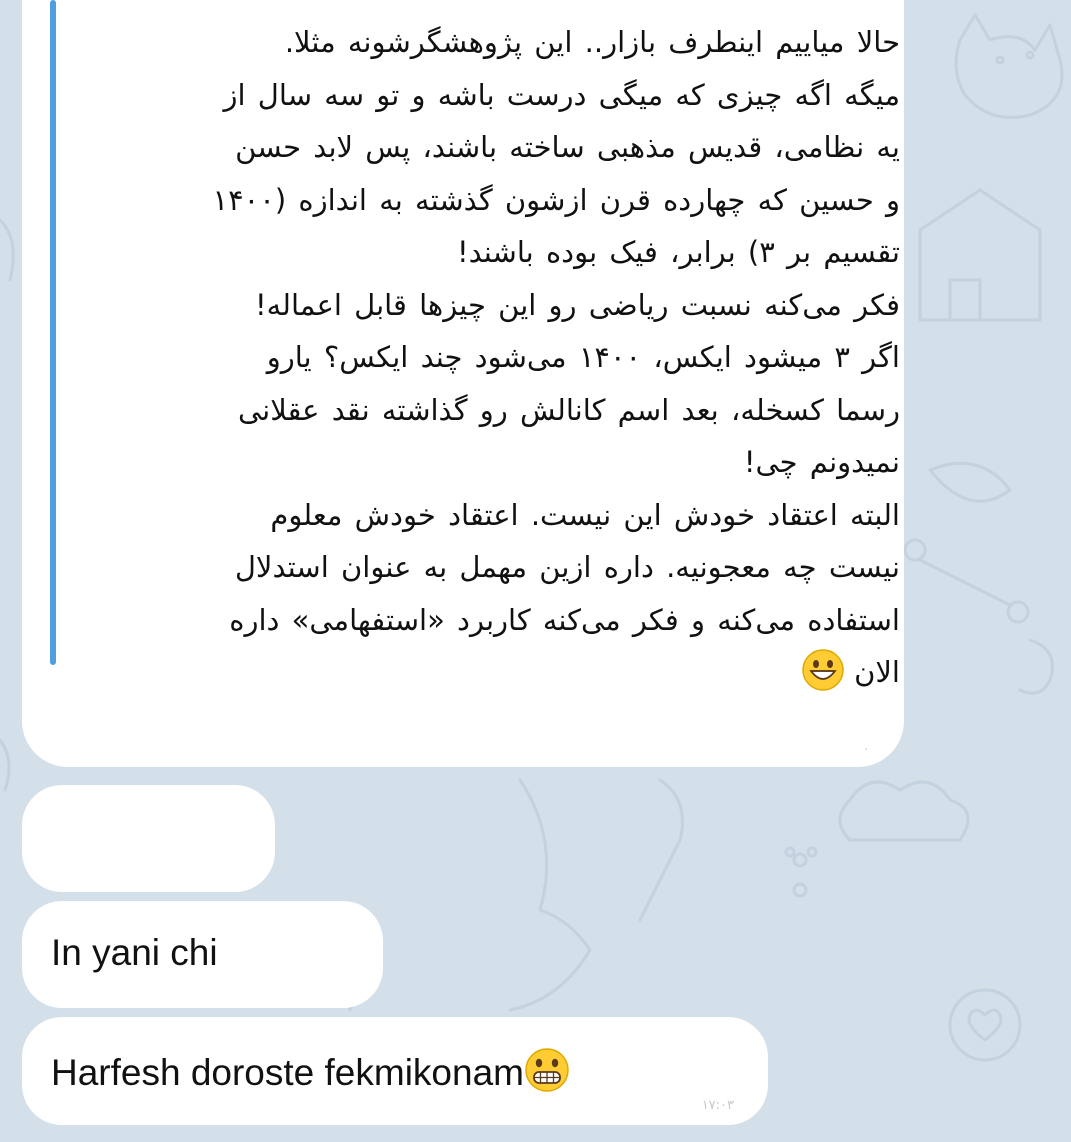  What do you see at coordinates (821, 462) in the screenshot?
I see `quote-line: نمیدونم چی!` at bounding box center [821, 462].